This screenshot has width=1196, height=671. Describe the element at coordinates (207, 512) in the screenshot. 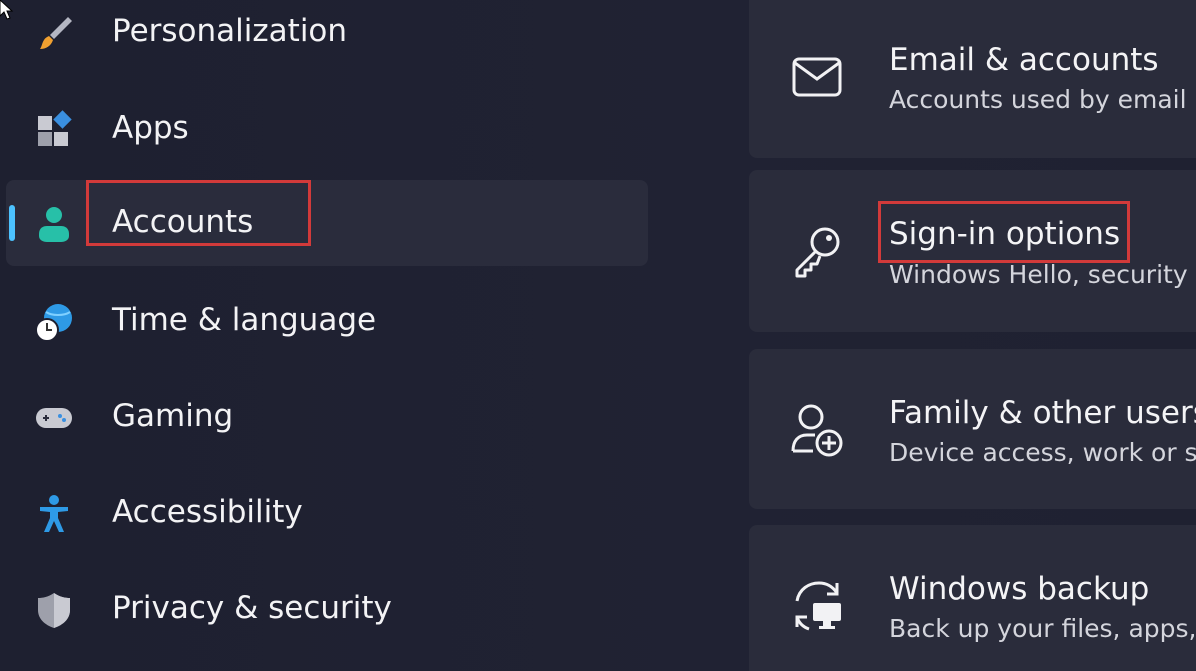

I see `sidebar-item-label: Accessibility` at that location.